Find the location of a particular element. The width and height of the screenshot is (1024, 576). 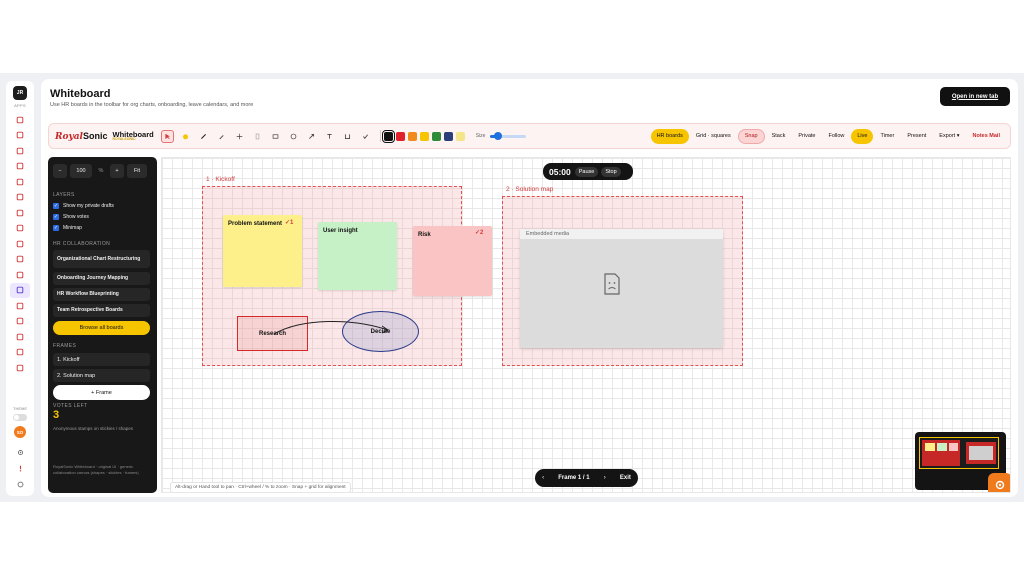

notes-mail-button: Notes Mail is located at coordinates (986, 136).